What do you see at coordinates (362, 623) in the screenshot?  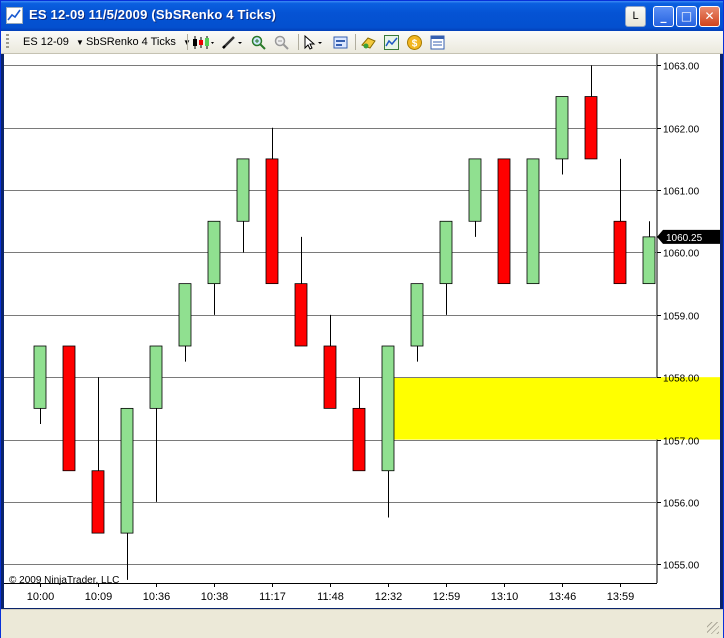 I see `status-bar` at bounding box center [362, 623].